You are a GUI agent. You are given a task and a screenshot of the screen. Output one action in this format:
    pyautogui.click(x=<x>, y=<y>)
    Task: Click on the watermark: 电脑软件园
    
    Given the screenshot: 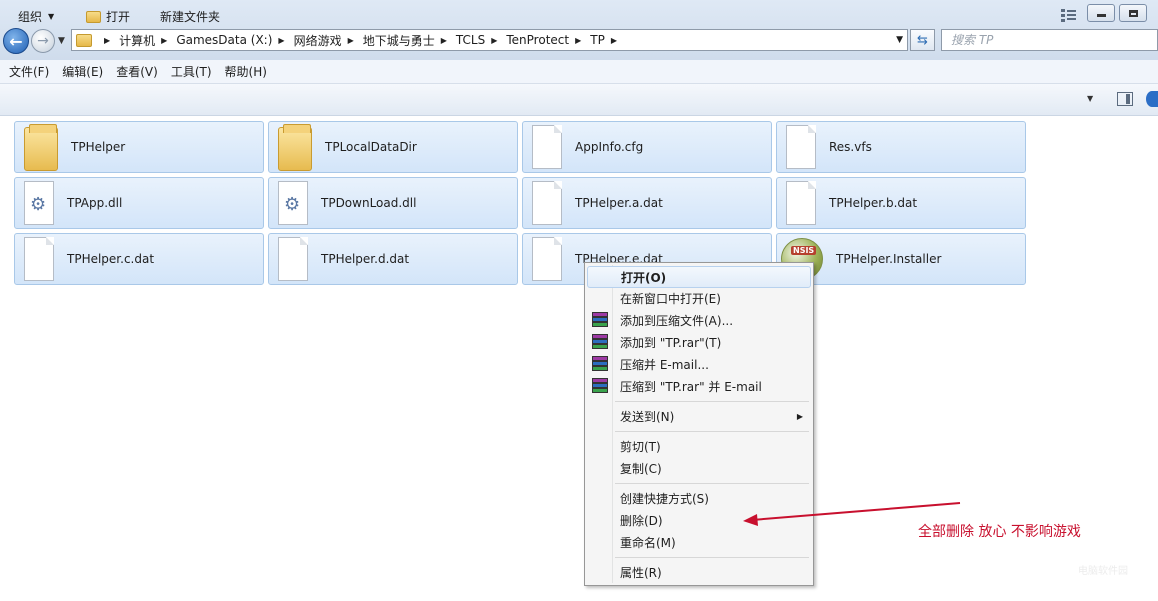 What is the action you would take?
    pyautogui.click(x=1103, y=571)
    